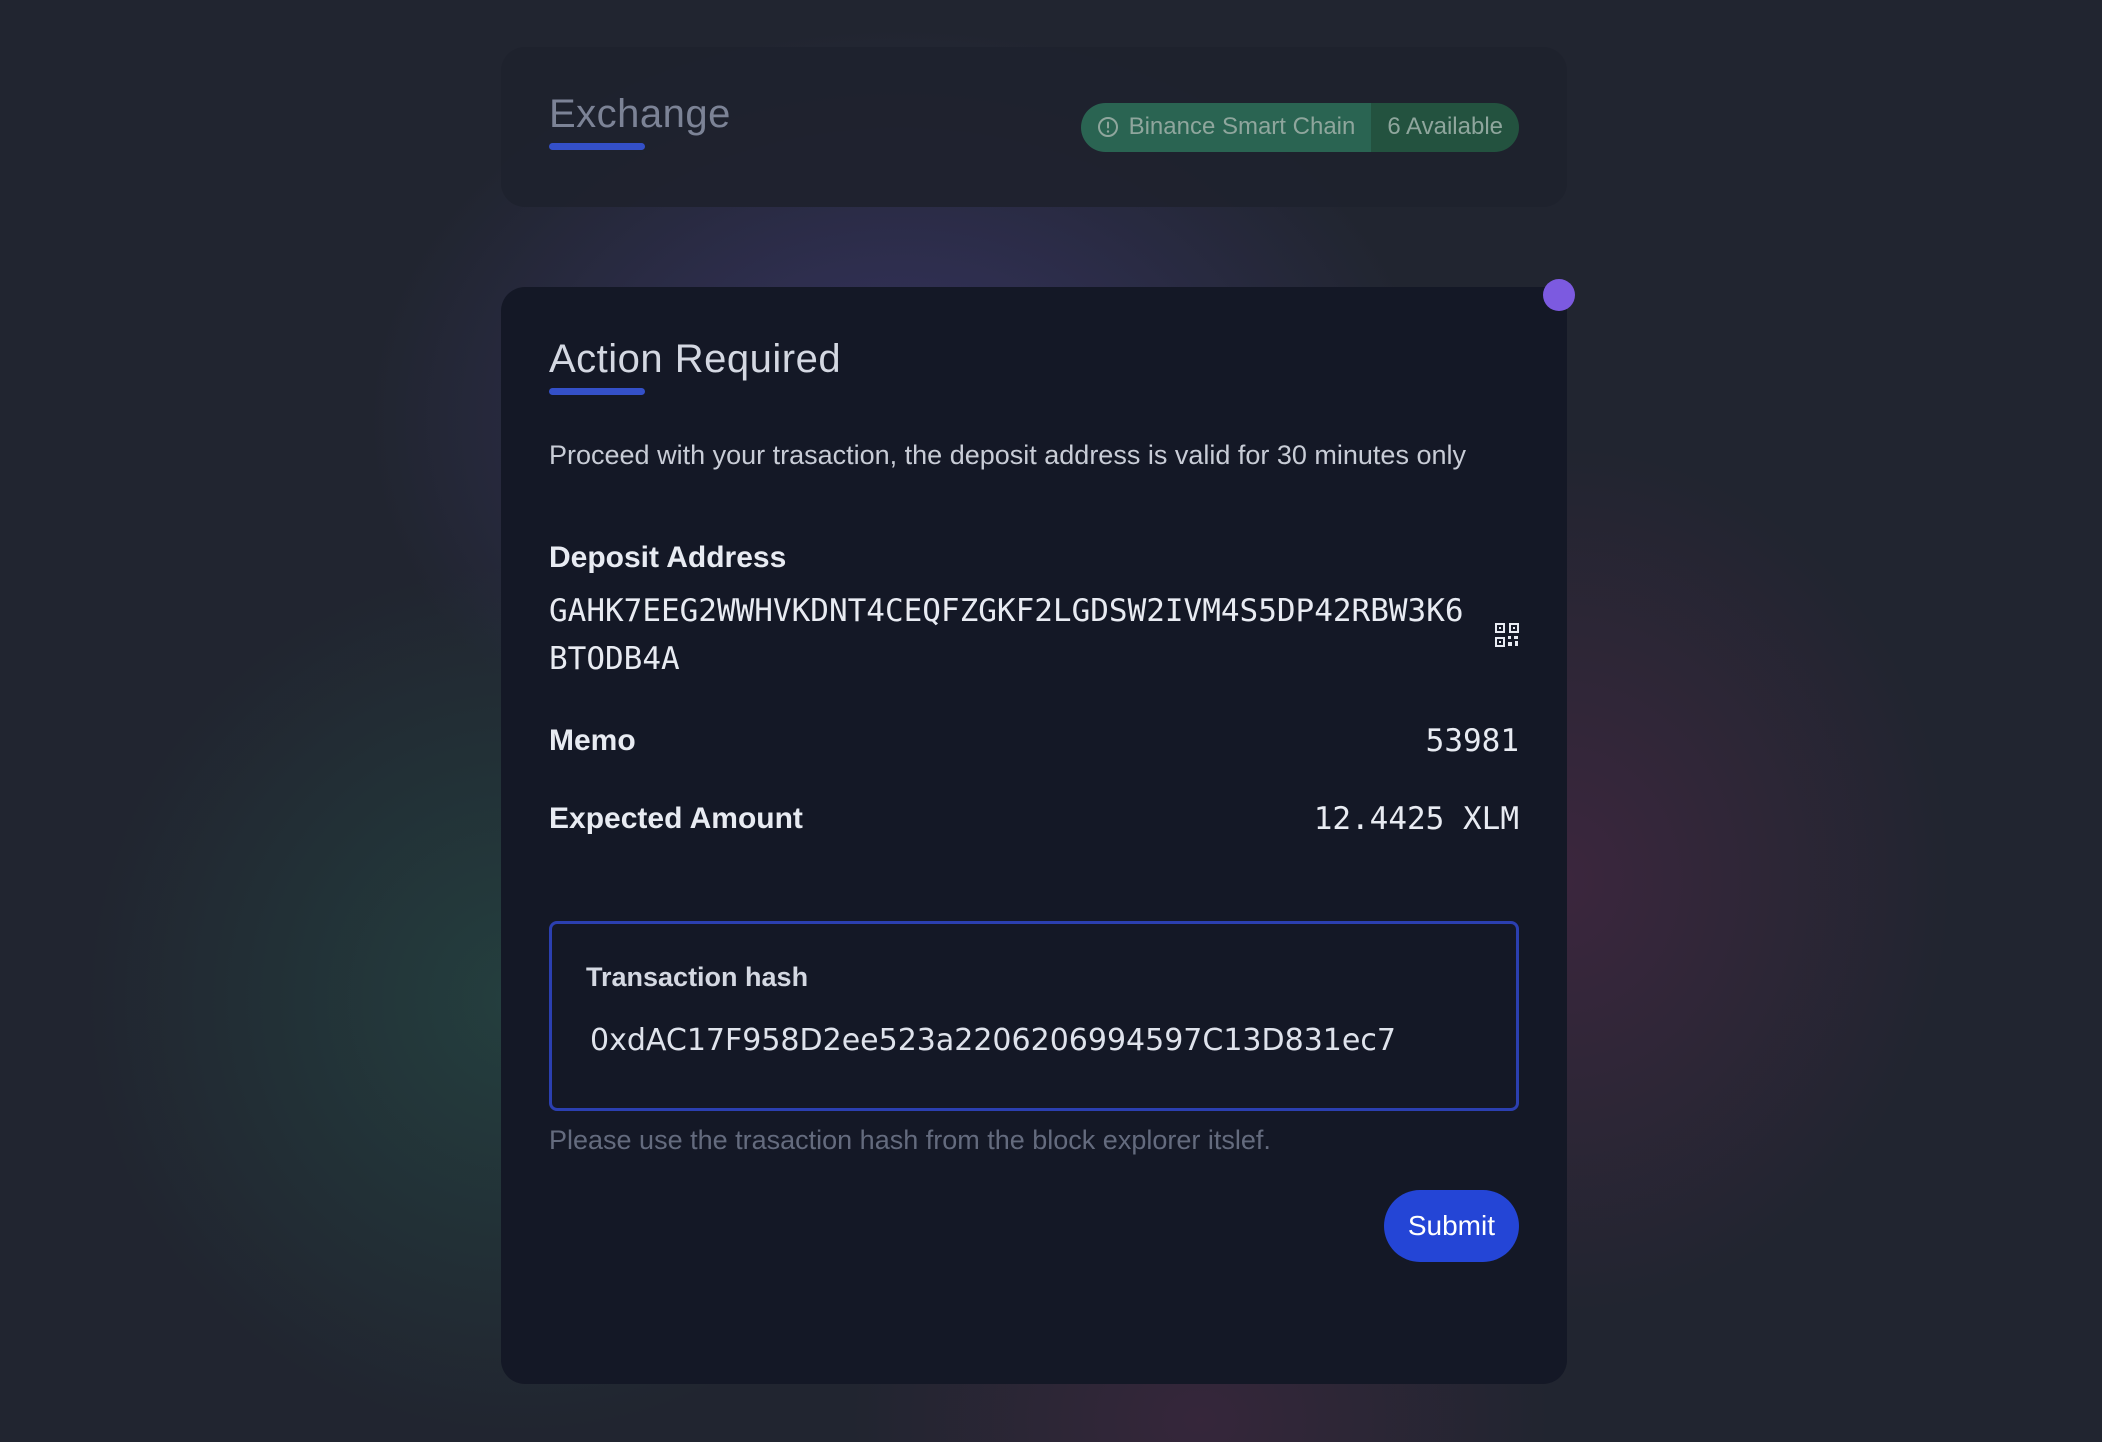  I want to click on network-badge: Binance Smart Chain 6 Available, so click(1299, 127).